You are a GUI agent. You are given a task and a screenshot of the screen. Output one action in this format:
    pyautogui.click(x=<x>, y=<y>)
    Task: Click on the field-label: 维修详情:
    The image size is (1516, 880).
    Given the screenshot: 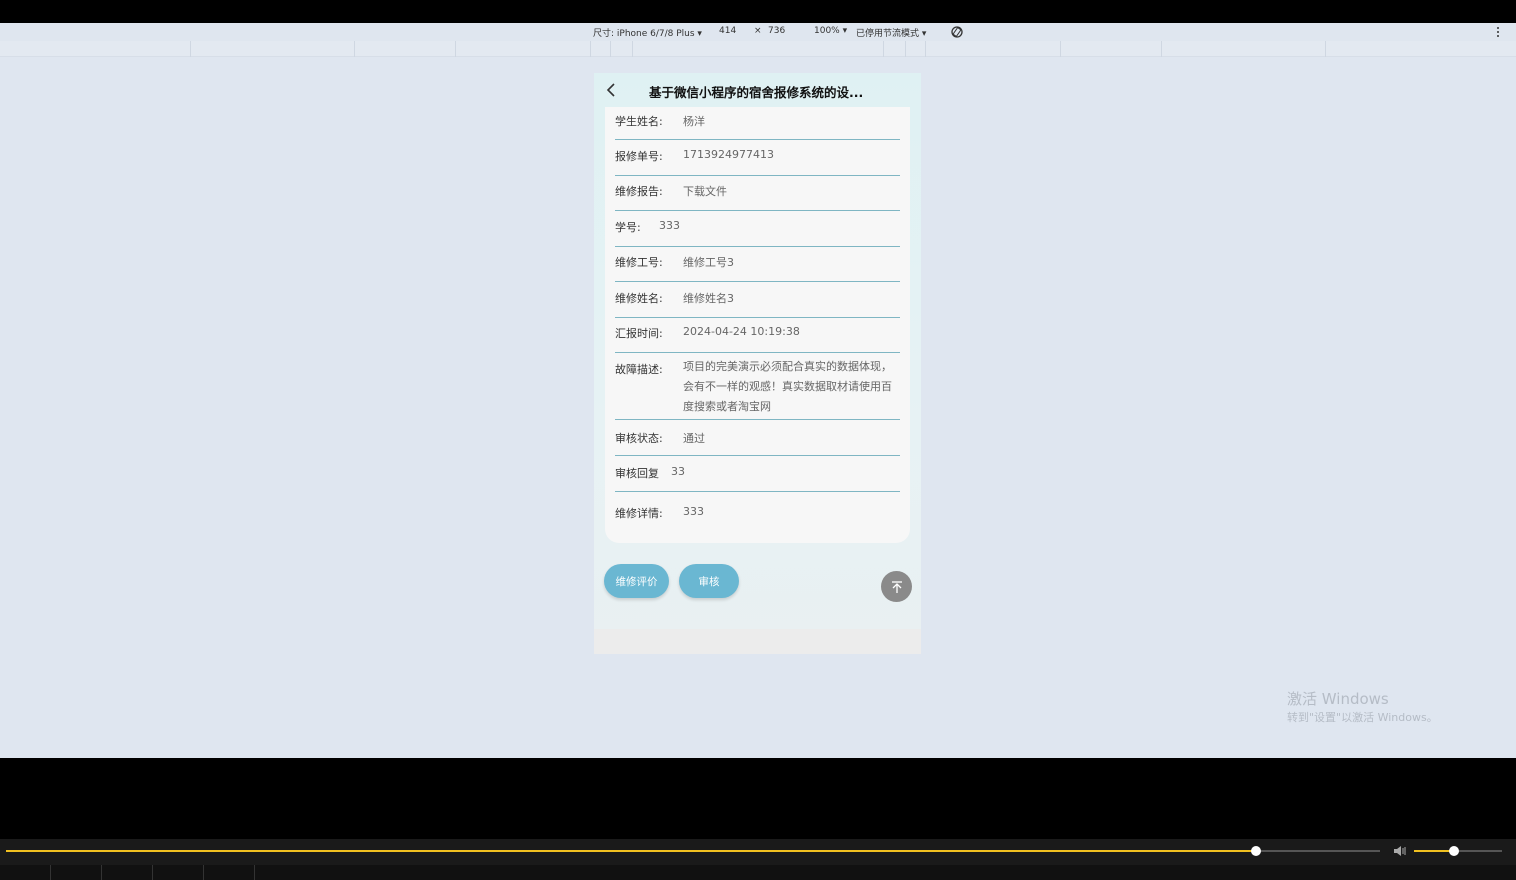 What is the action you would take?
    pyautogui.click(x=639, y=513)
    